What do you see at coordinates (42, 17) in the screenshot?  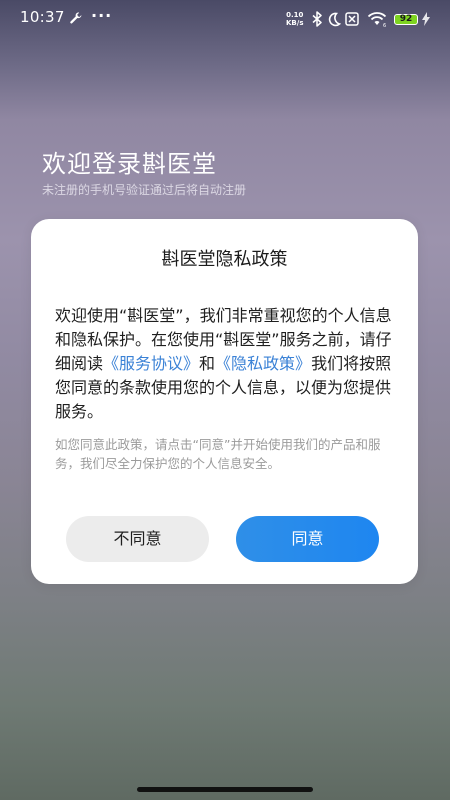 I see `status-time: 10:37` at bounding box center [42, 17].